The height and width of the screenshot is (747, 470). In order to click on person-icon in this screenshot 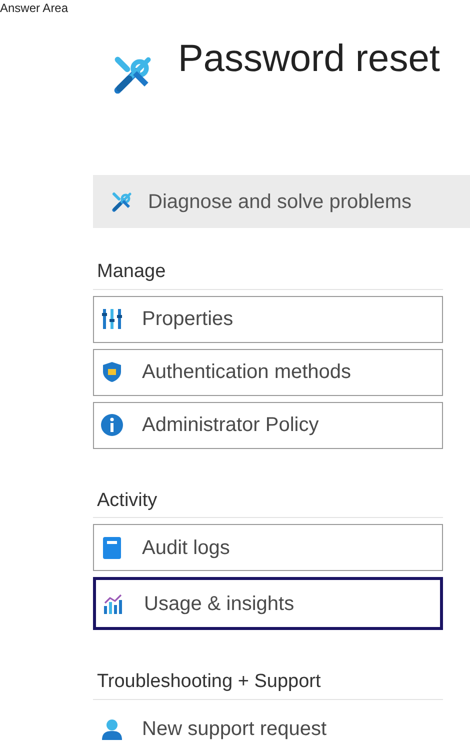, I will do `click(112, 728)`.